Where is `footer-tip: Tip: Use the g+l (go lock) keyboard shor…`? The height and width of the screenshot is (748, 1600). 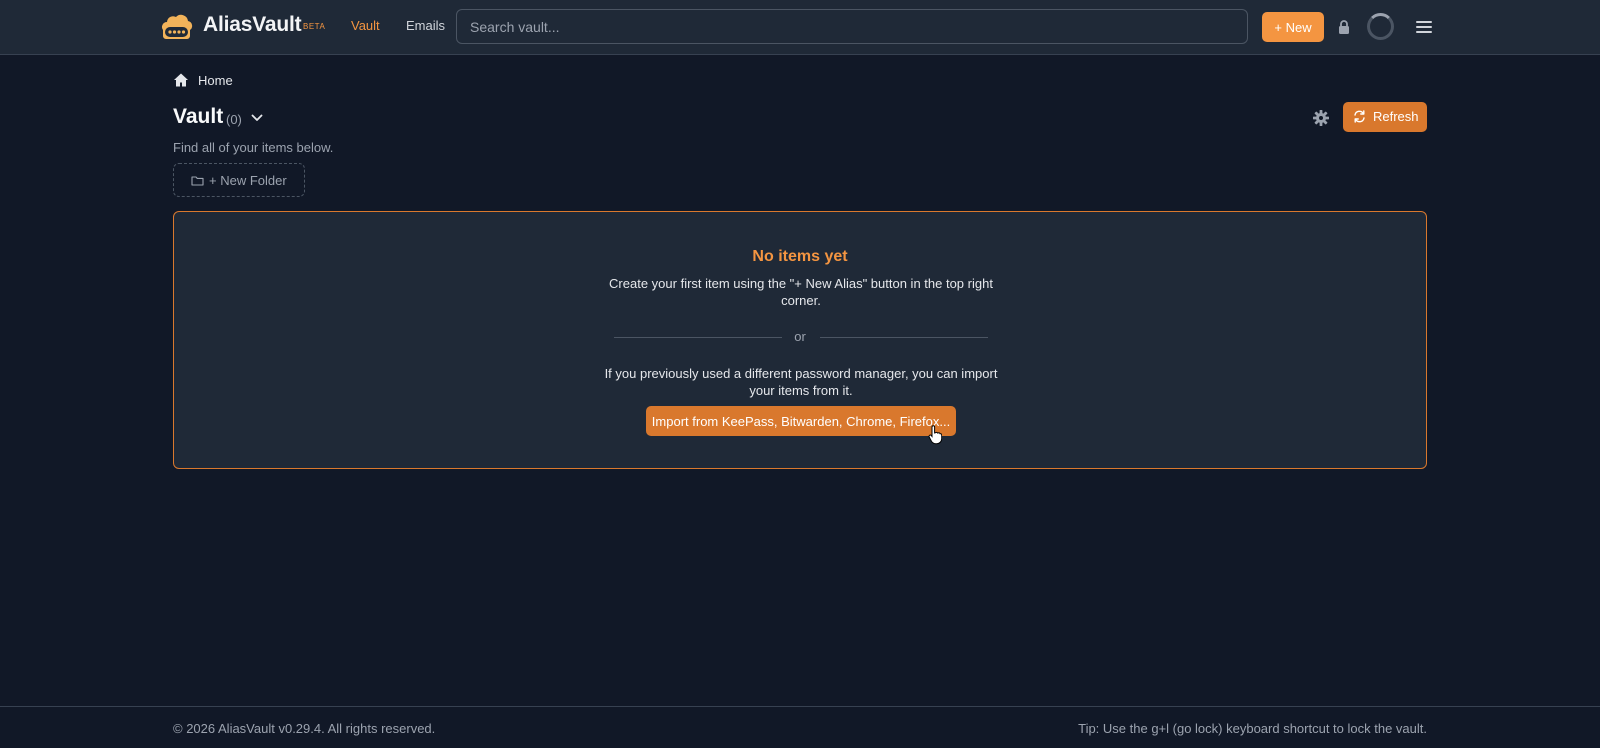
footer-tip: Tip: Use the g+l (go lock) keyboard shor… is located at coordinates (1252, 728).